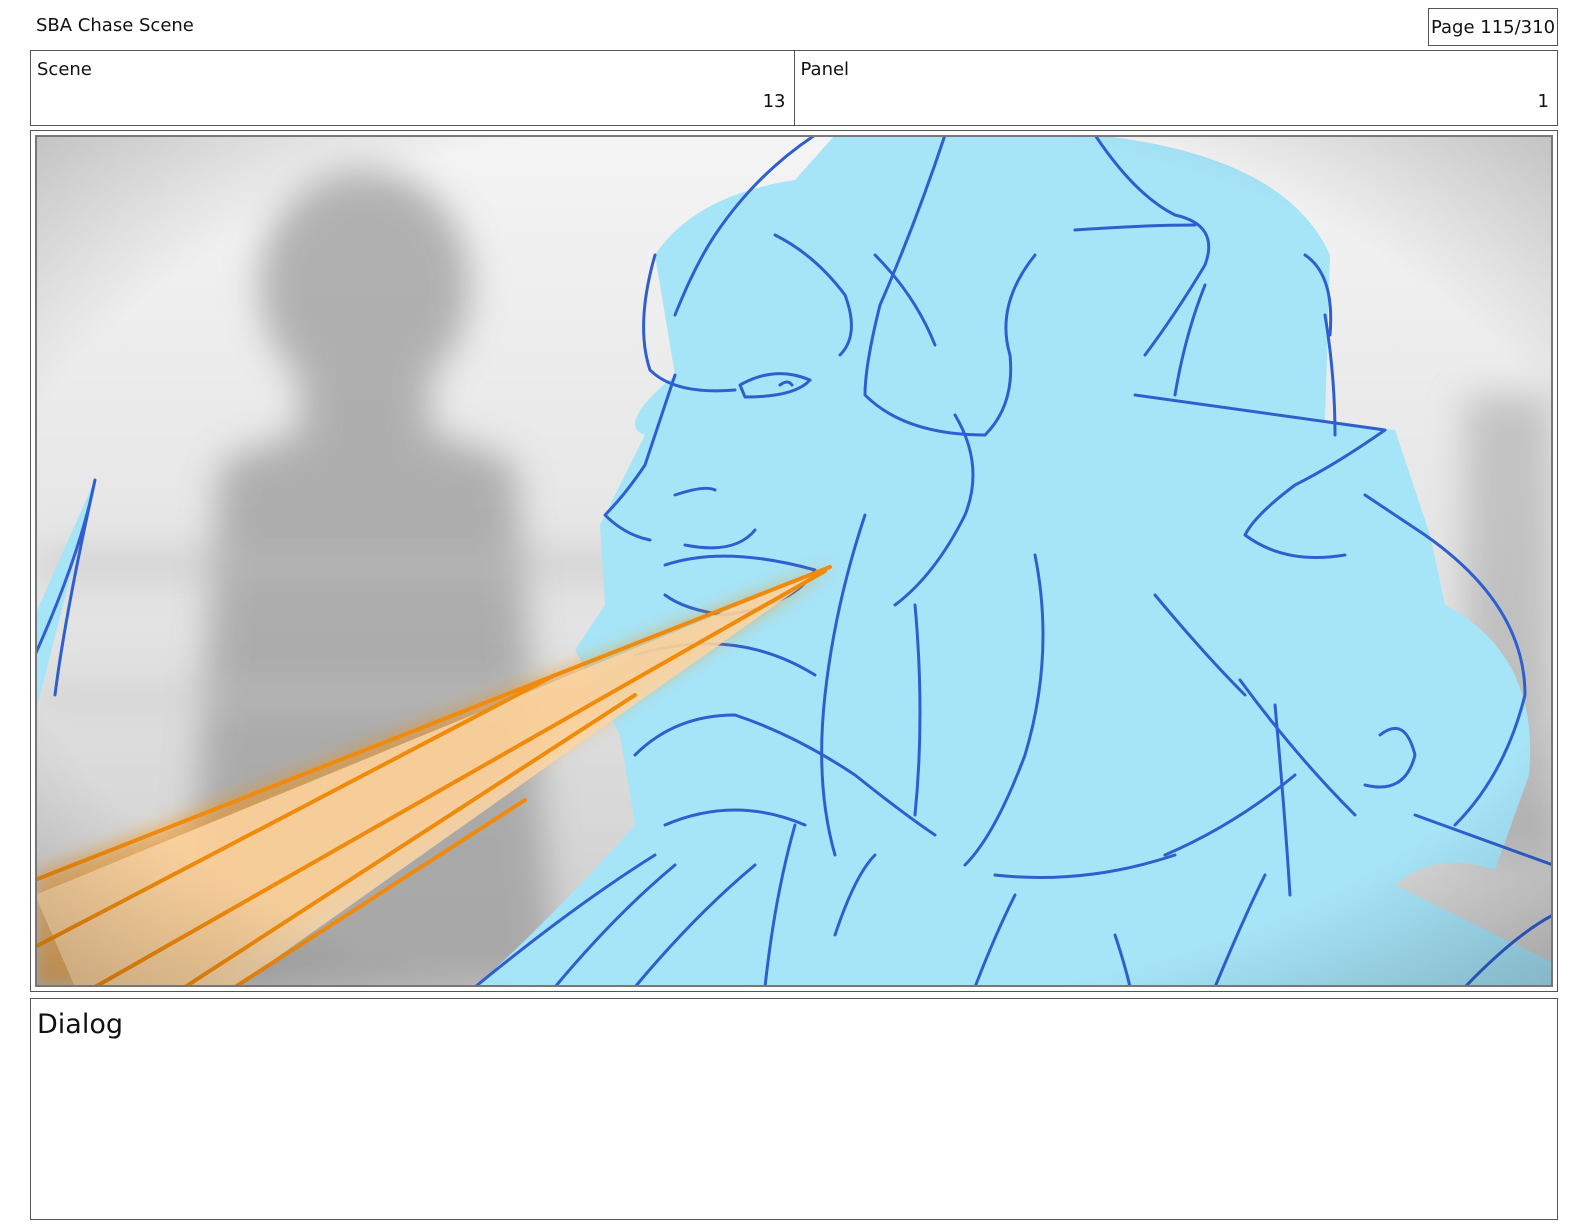 The height and width of the screenshot is (1224, 1584). Describe the element at coordinates (64, 69) in the screenshot. I see `scene-label: Scene` at that location.